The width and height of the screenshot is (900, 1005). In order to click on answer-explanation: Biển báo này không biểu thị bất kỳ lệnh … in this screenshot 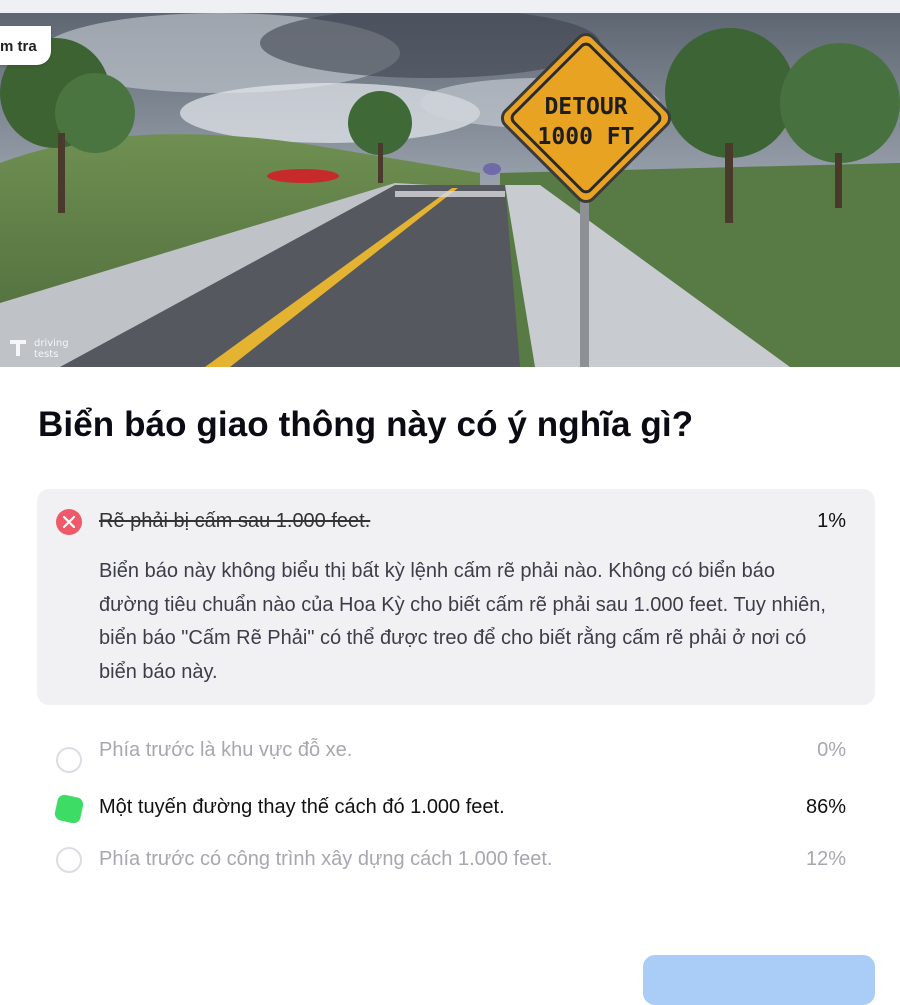, I will do `click(462, 621)`.